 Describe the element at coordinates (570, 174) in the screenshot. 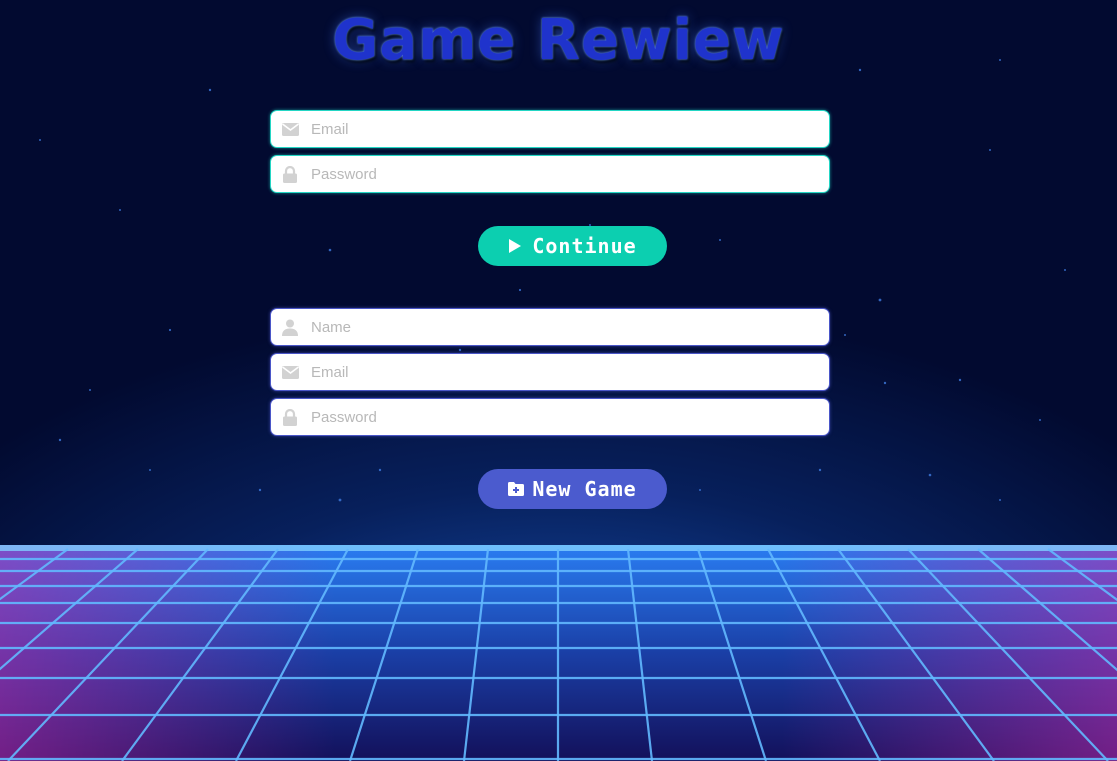

I see `login-password-input` at that location.